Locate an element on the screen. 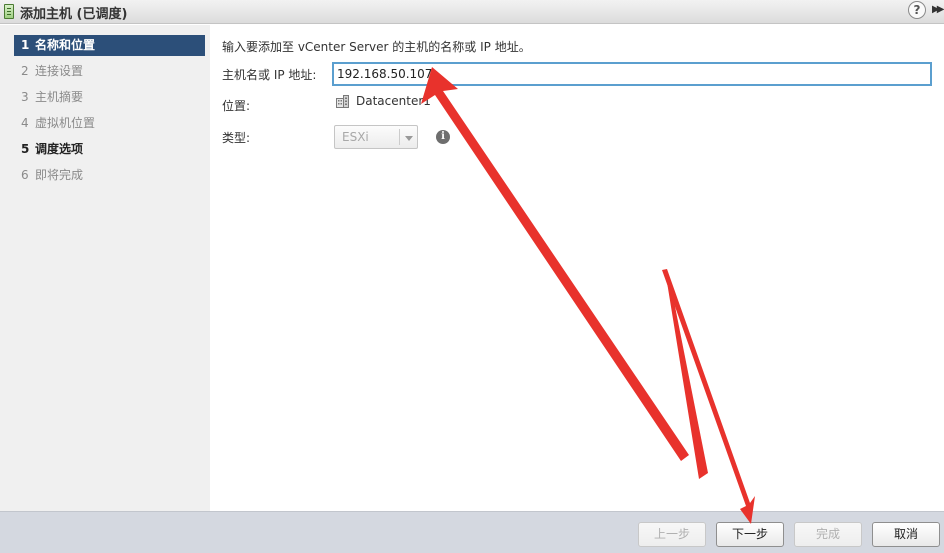 Image resolution: width=944 pixels, height=553 pixels. info-icon: i is located at coordinates (443, 137).